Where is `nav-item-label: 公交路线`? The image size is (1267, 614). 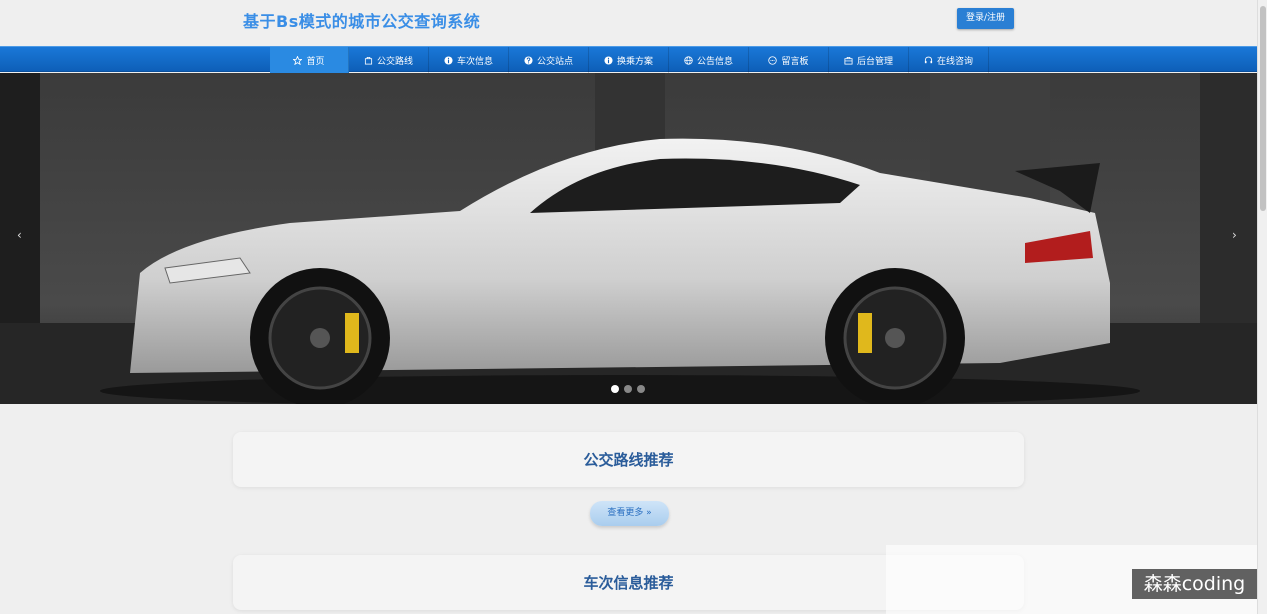
nav-item-label: 公交路线 is located at coordinates (394, 61).